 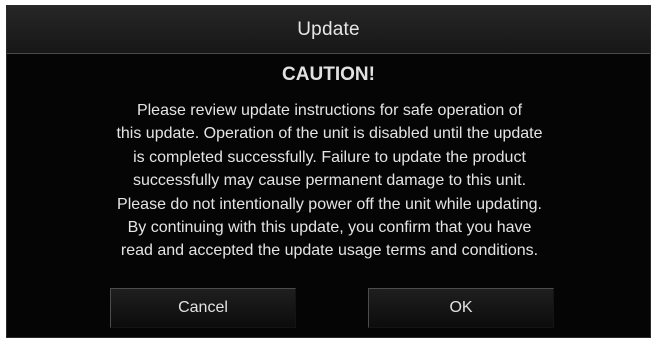 I want to click on dialog-titlebar: Update, so click(x=328, y=30).